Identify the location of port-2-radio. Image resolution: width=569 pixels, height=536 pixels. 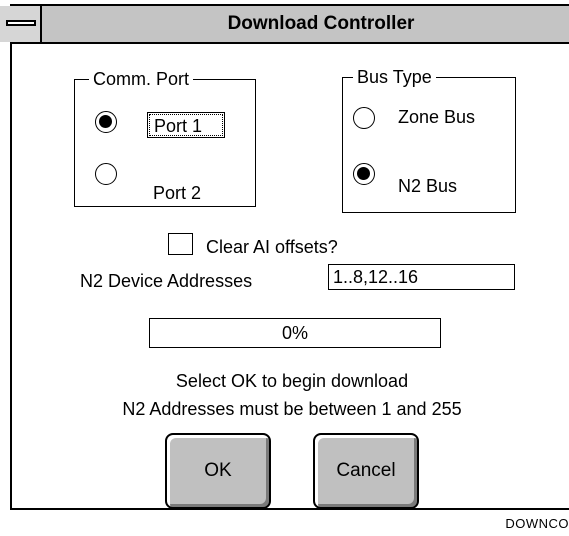
(106, 174).